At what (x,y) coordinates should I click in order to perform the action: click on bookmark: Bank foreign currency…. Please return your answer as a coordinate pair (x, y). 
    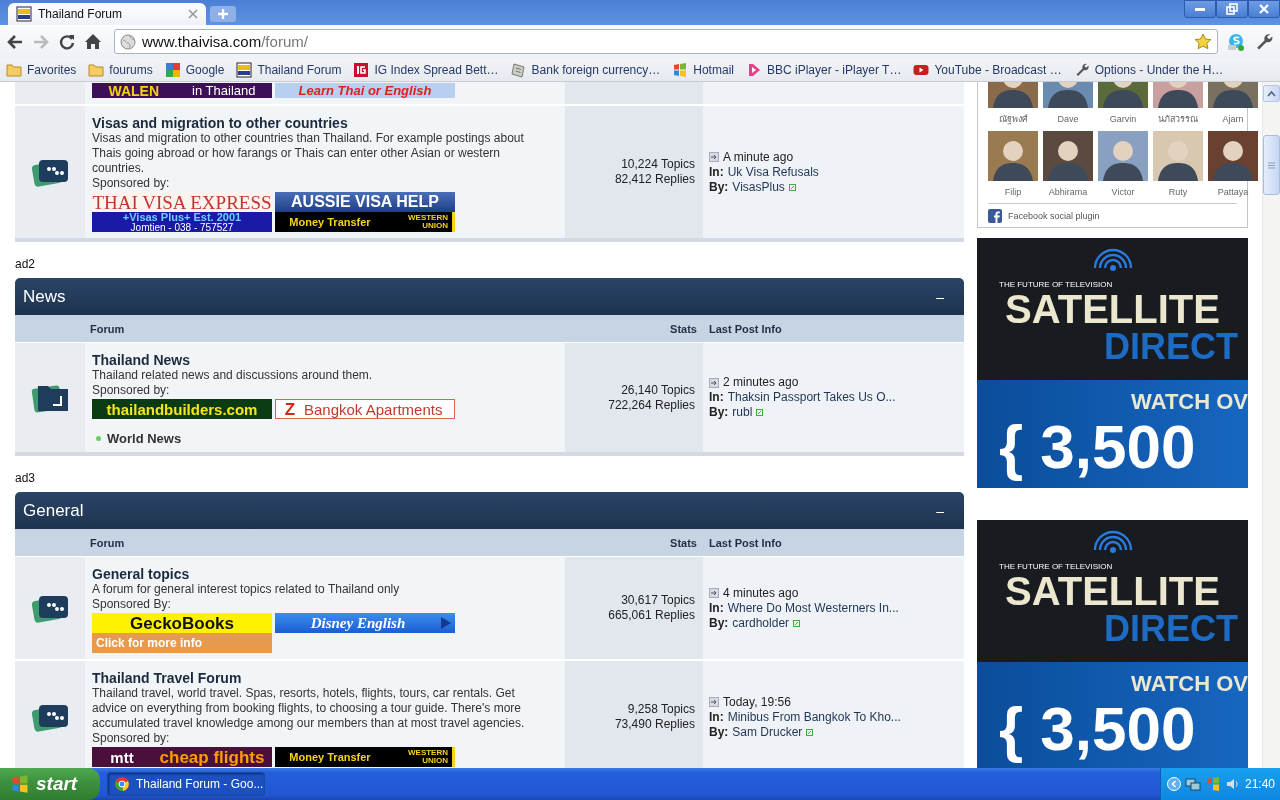
    Looking at the image, I should click on (585, 69).